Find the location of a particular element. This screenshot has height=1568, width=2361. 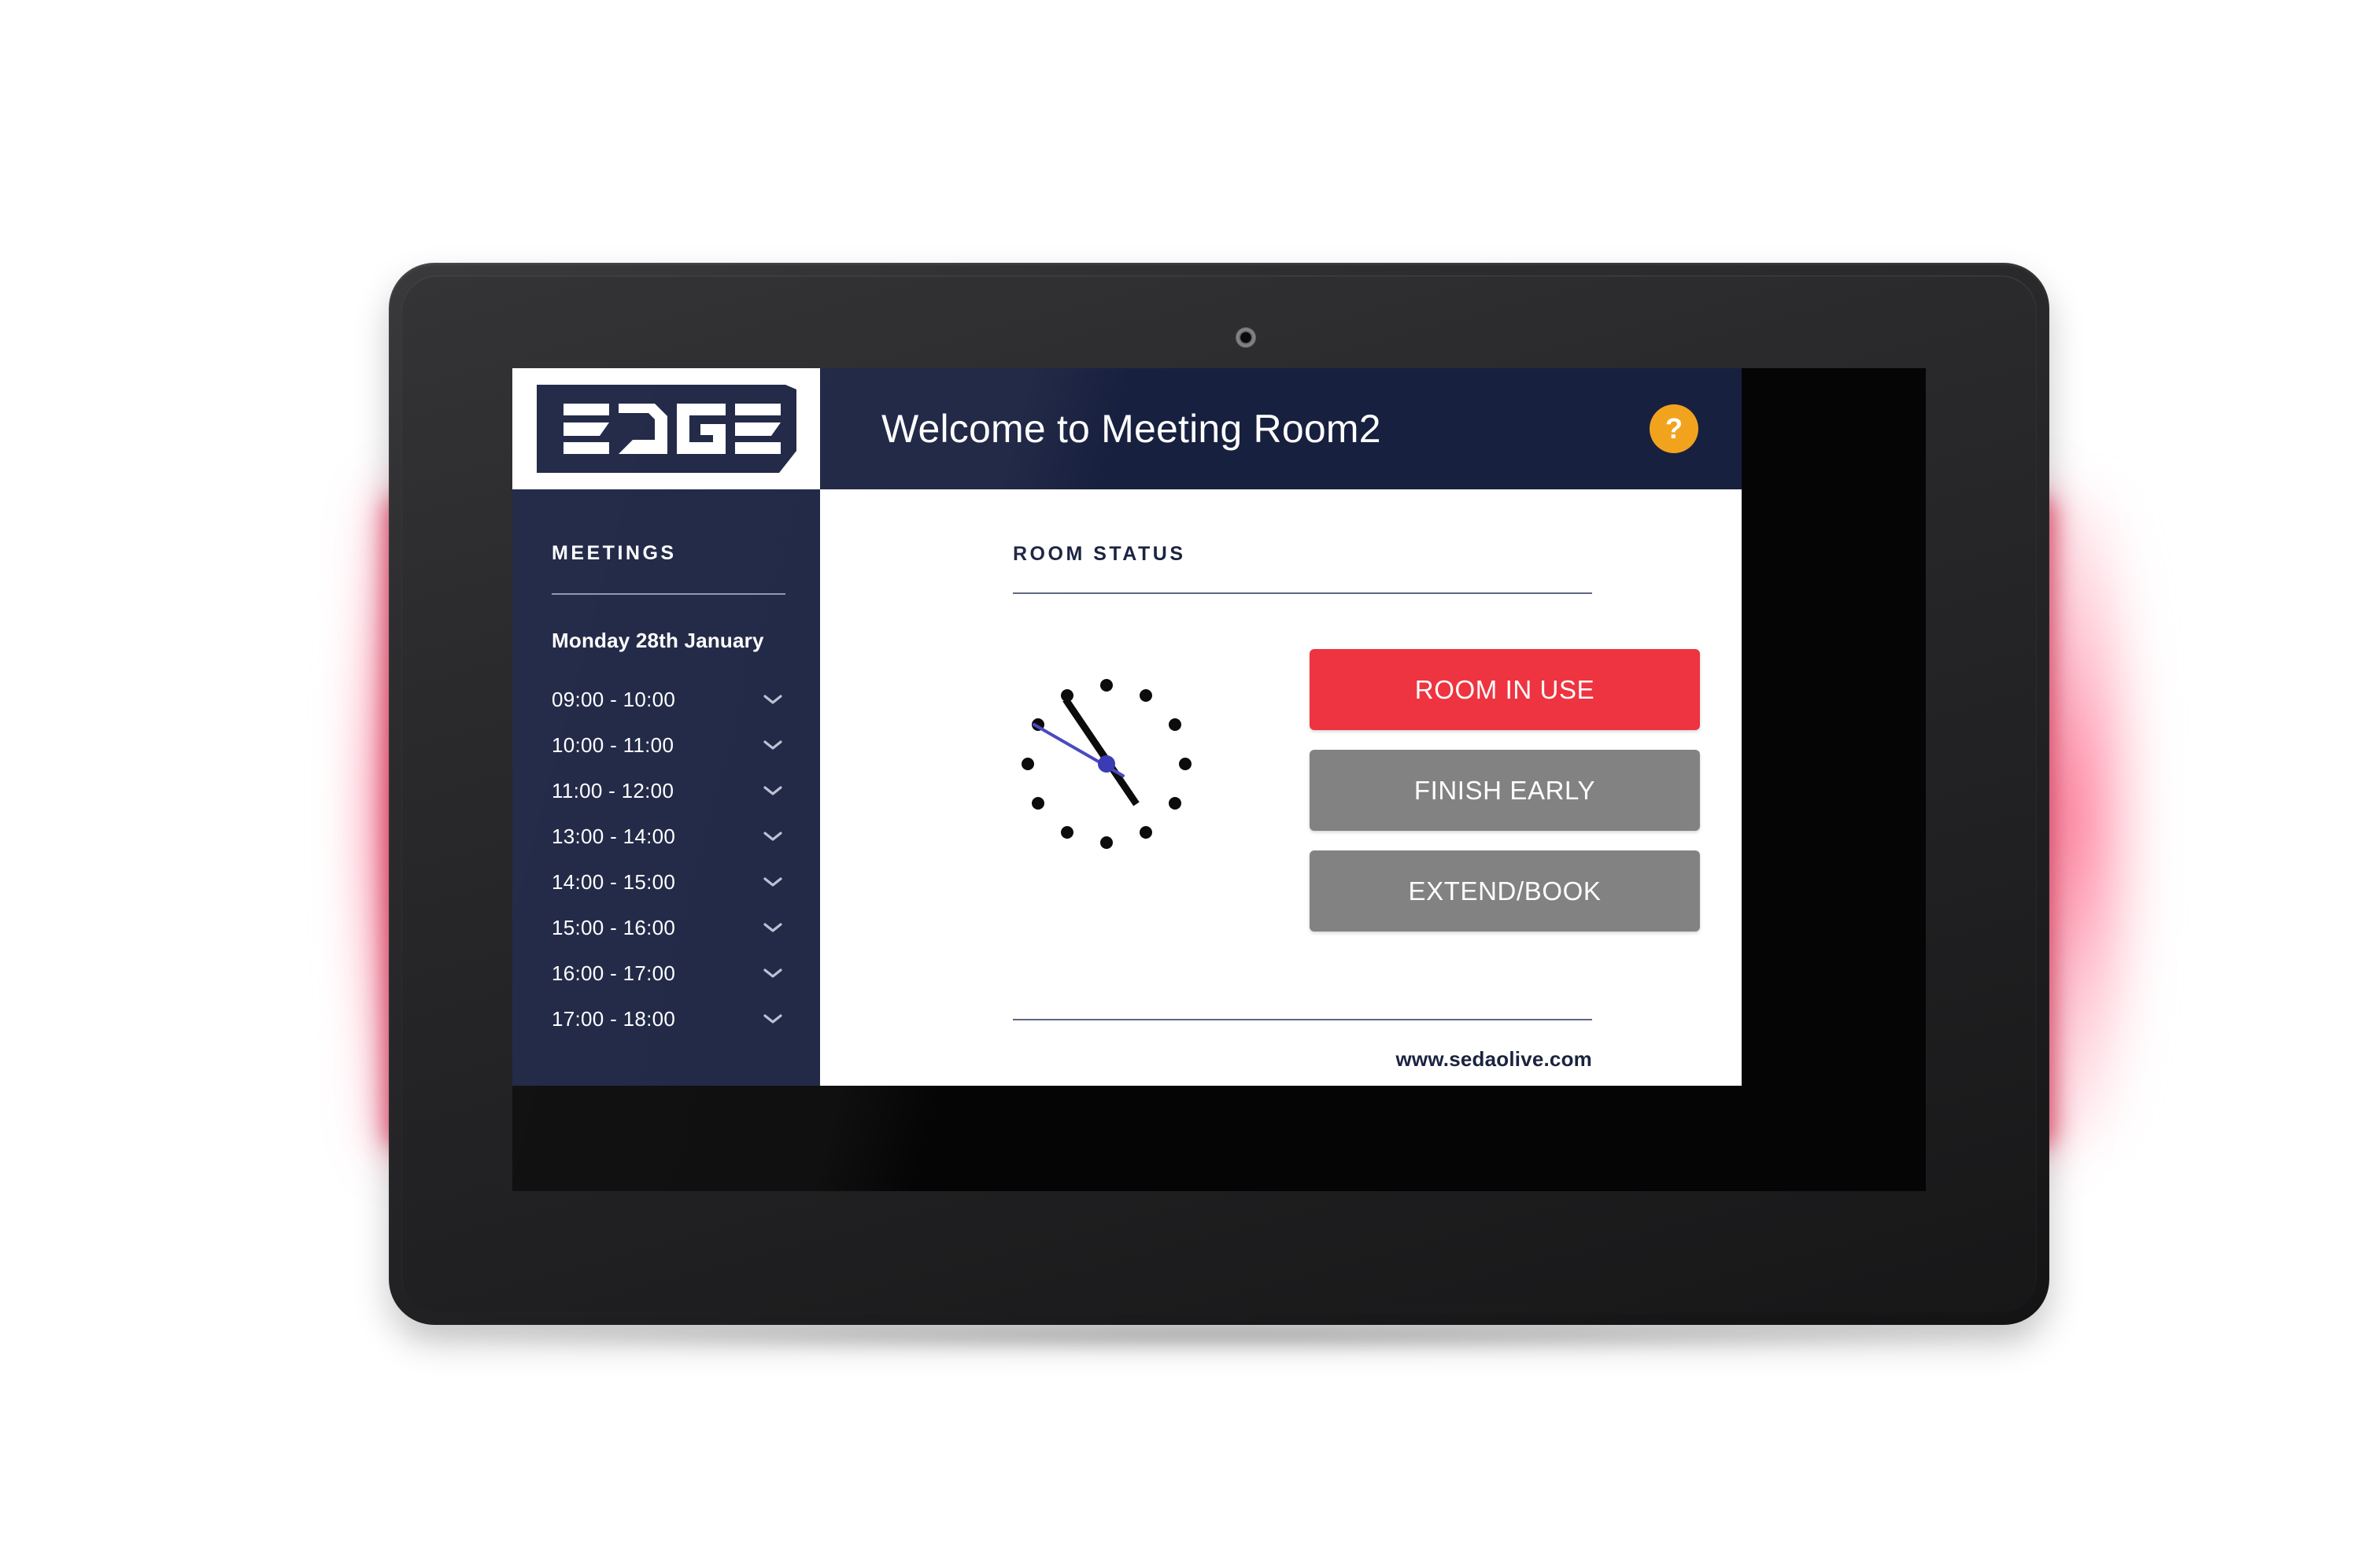

meeting-slot-row: 16:00 - 17:00 is located at coordinates (666, 973).